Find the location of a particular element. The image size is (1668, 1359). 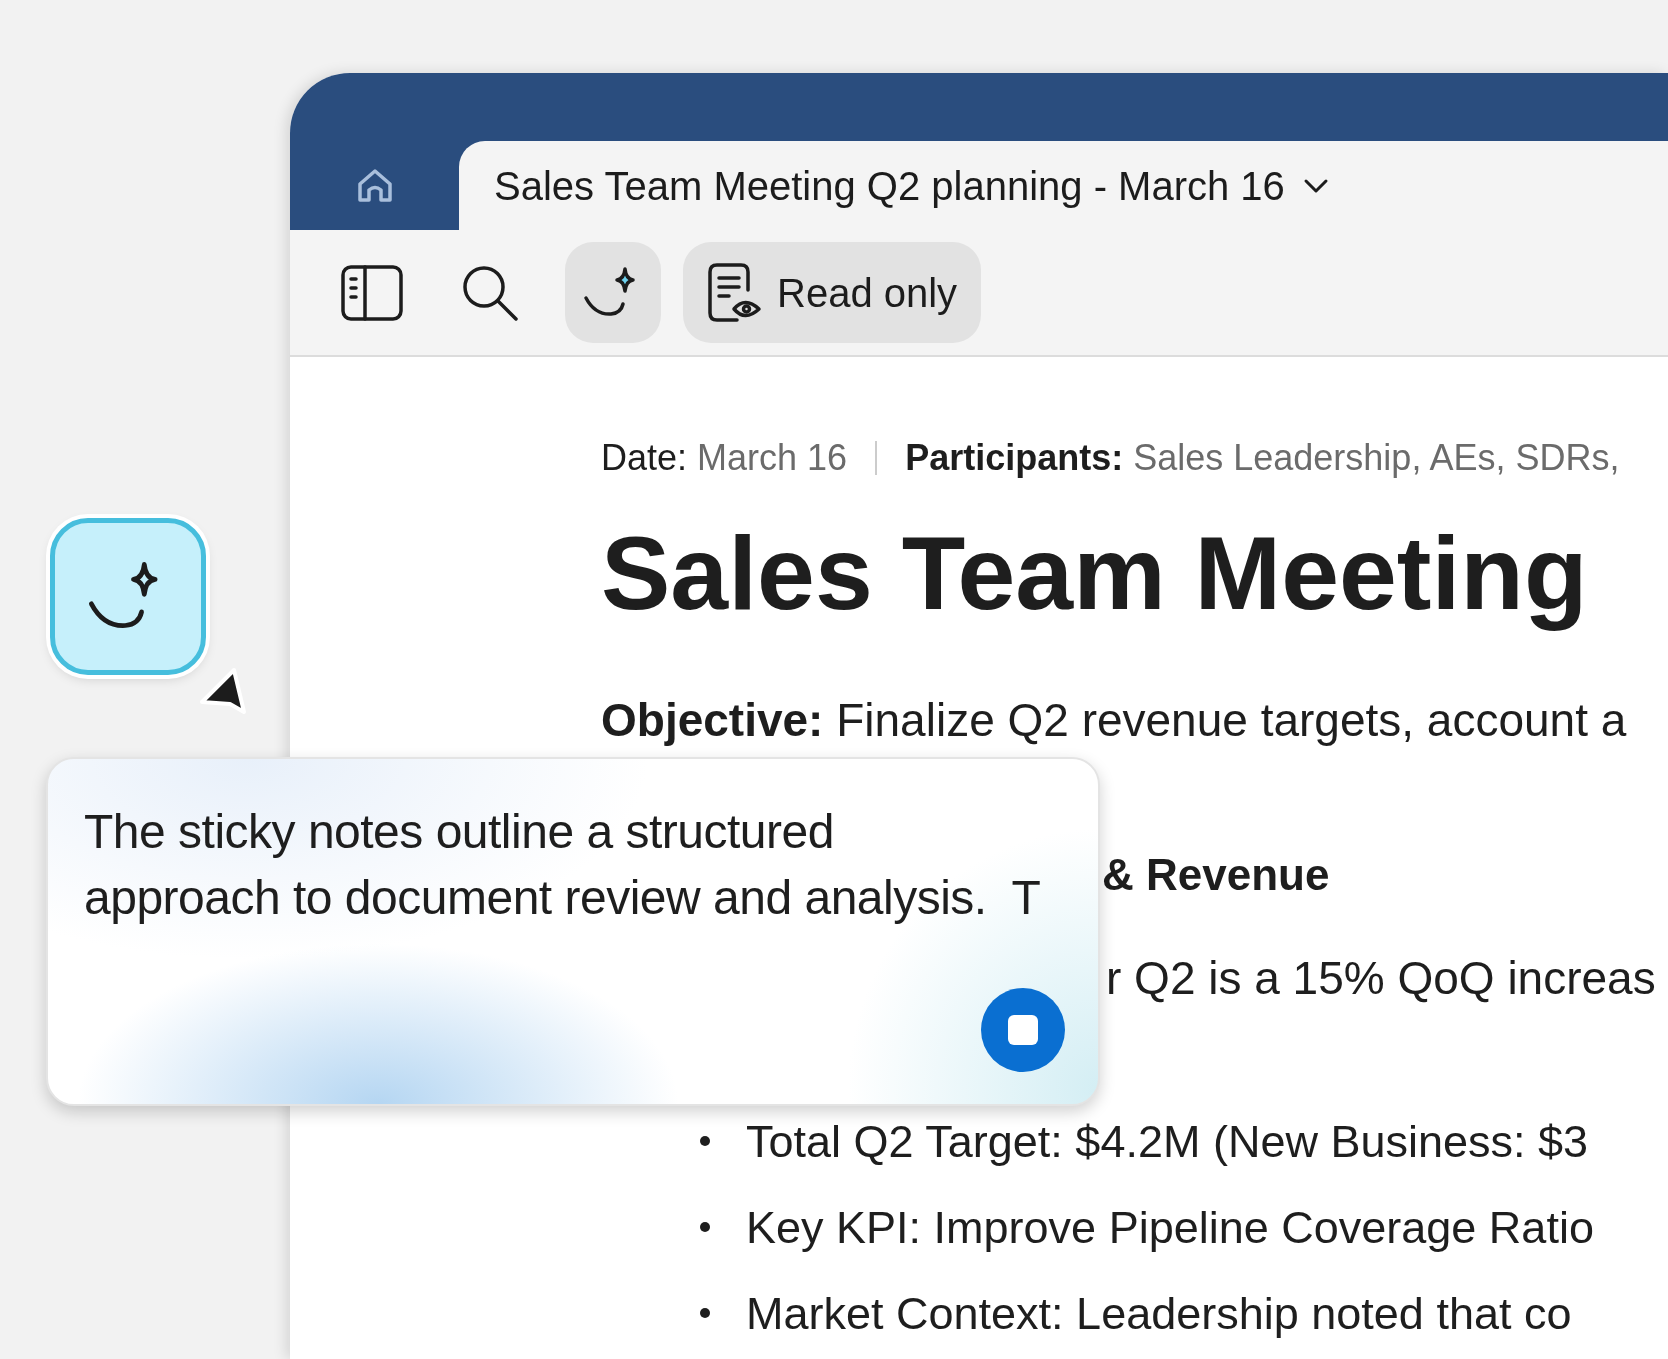

document-title: Sales Team Meeting is located at coordinates (1095, 573).